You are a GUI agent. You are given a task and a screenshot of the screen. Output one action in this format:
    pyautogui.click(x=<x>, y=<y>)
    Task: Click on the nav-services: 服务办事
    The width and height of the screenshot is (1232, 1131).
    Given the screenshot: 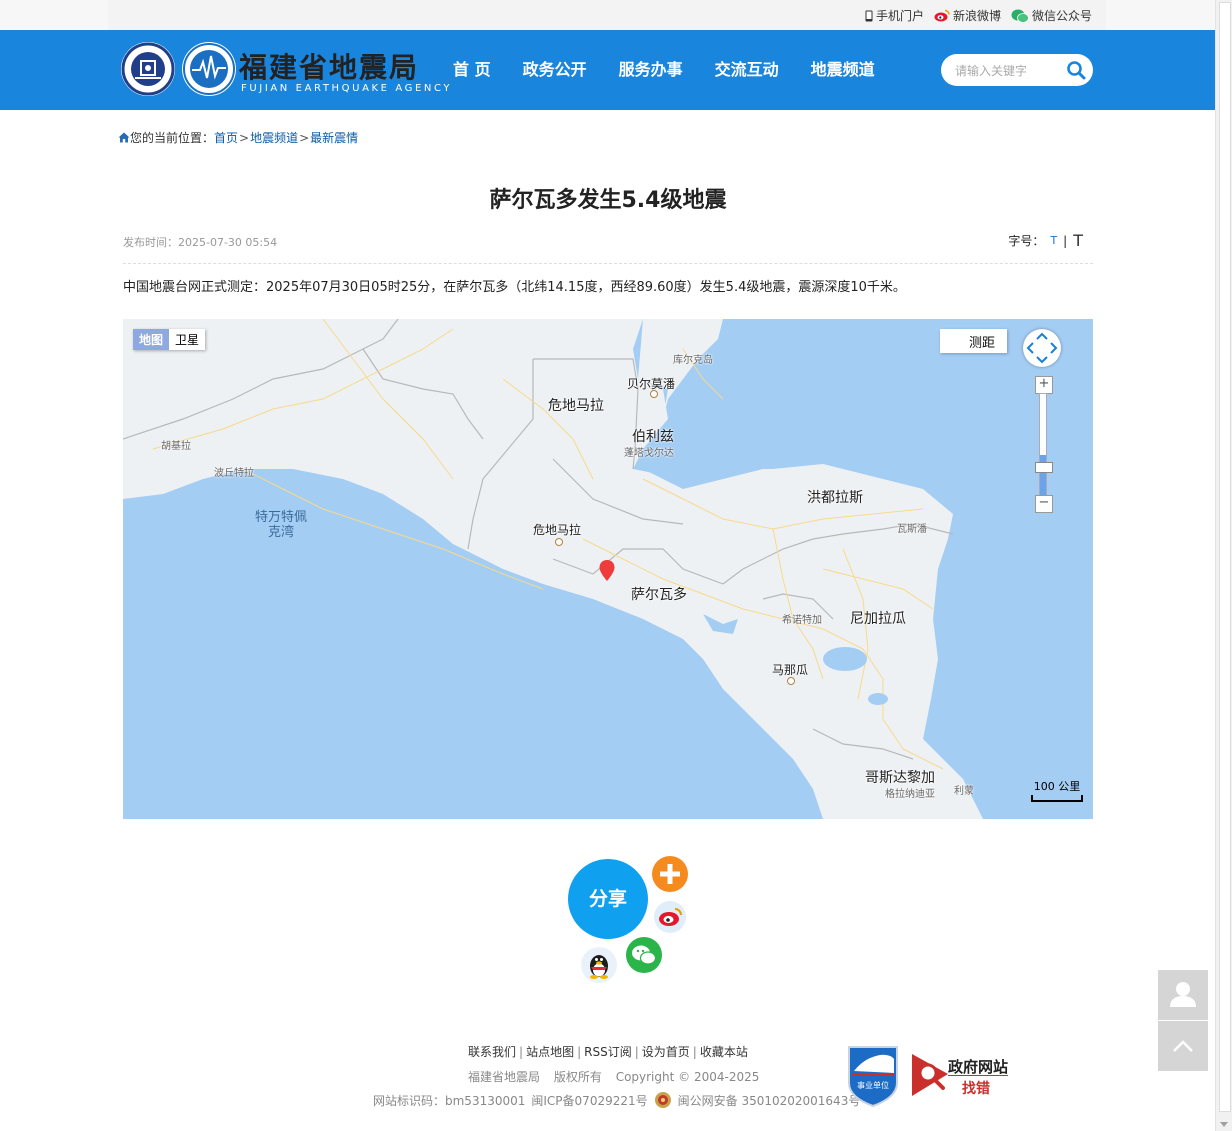 What is the action you would take?
    pyautogui.click(x=651, y=70)
    